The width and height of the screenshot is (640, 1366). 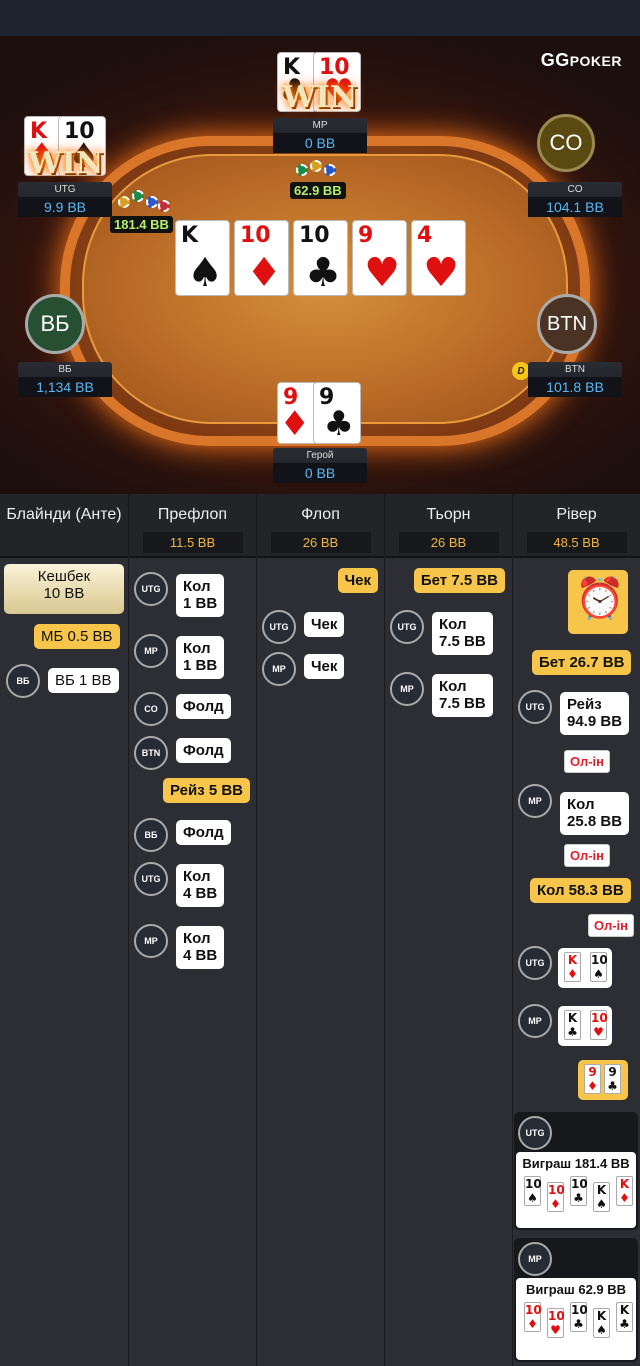 What do you see at coordinates (65, 379) in the screenshot?
I see `bb-nameplate: ВБ 1,134 BB` at bounding box center [65, 379].